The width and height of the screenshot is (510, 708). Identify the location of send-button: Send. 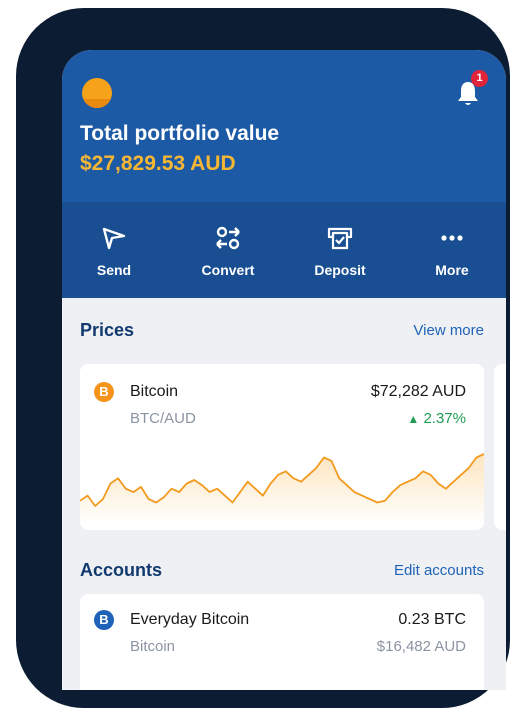
(114, 250).